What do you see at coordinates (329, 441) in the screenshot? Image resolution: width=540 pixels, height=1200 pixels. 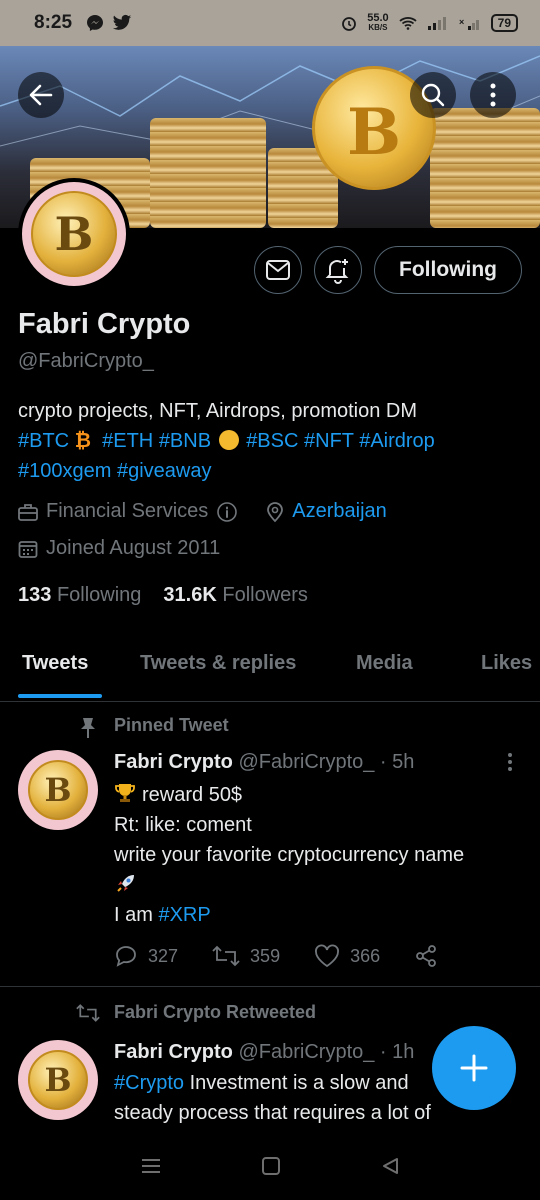 I see `hashtag-nft: #NFT` at bounding box center [329, 441].